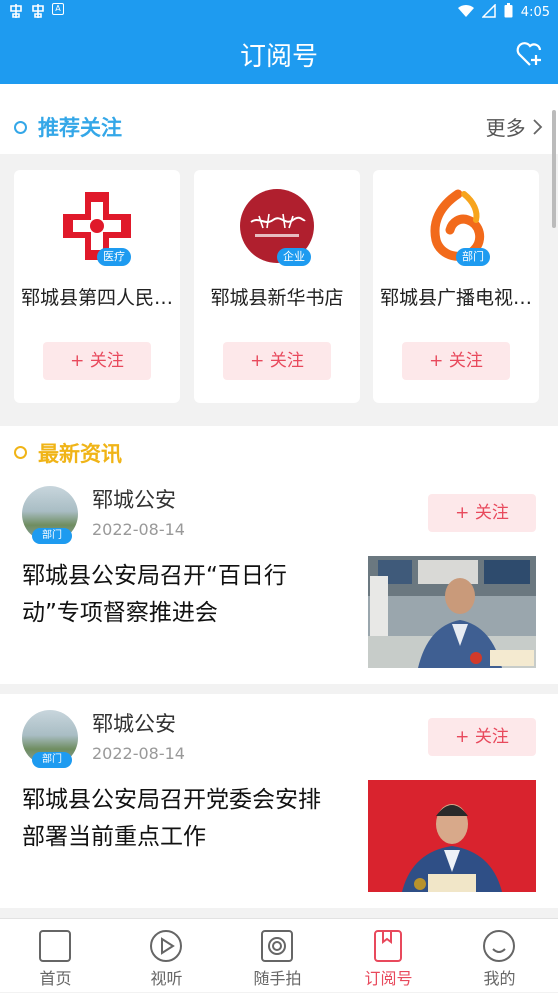  Describe the element at coordinates (388, 946) in the screenshot. I see `bookmark-icon` at that location.